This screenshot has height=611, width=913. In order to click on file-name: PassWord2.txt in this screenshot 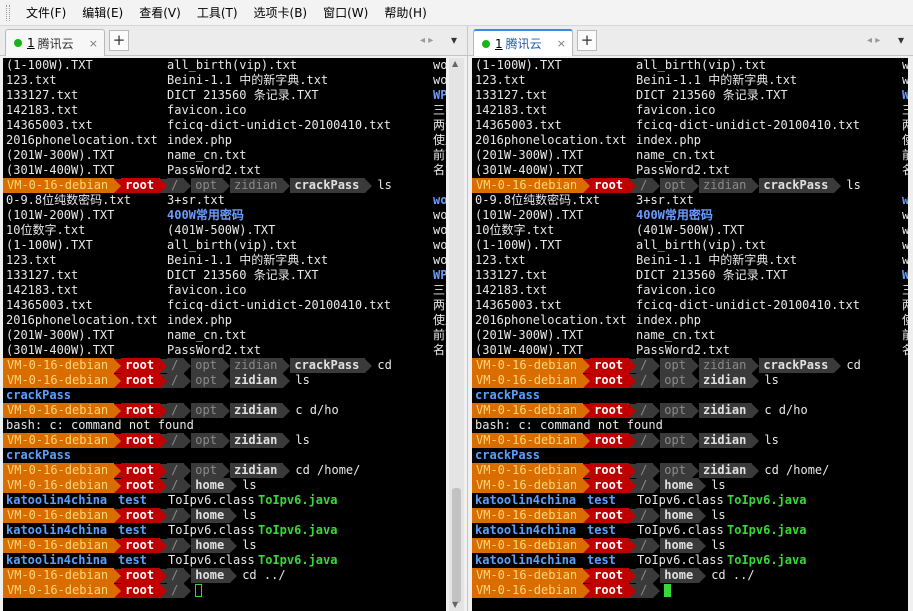, I will do `click(683, 350)`.